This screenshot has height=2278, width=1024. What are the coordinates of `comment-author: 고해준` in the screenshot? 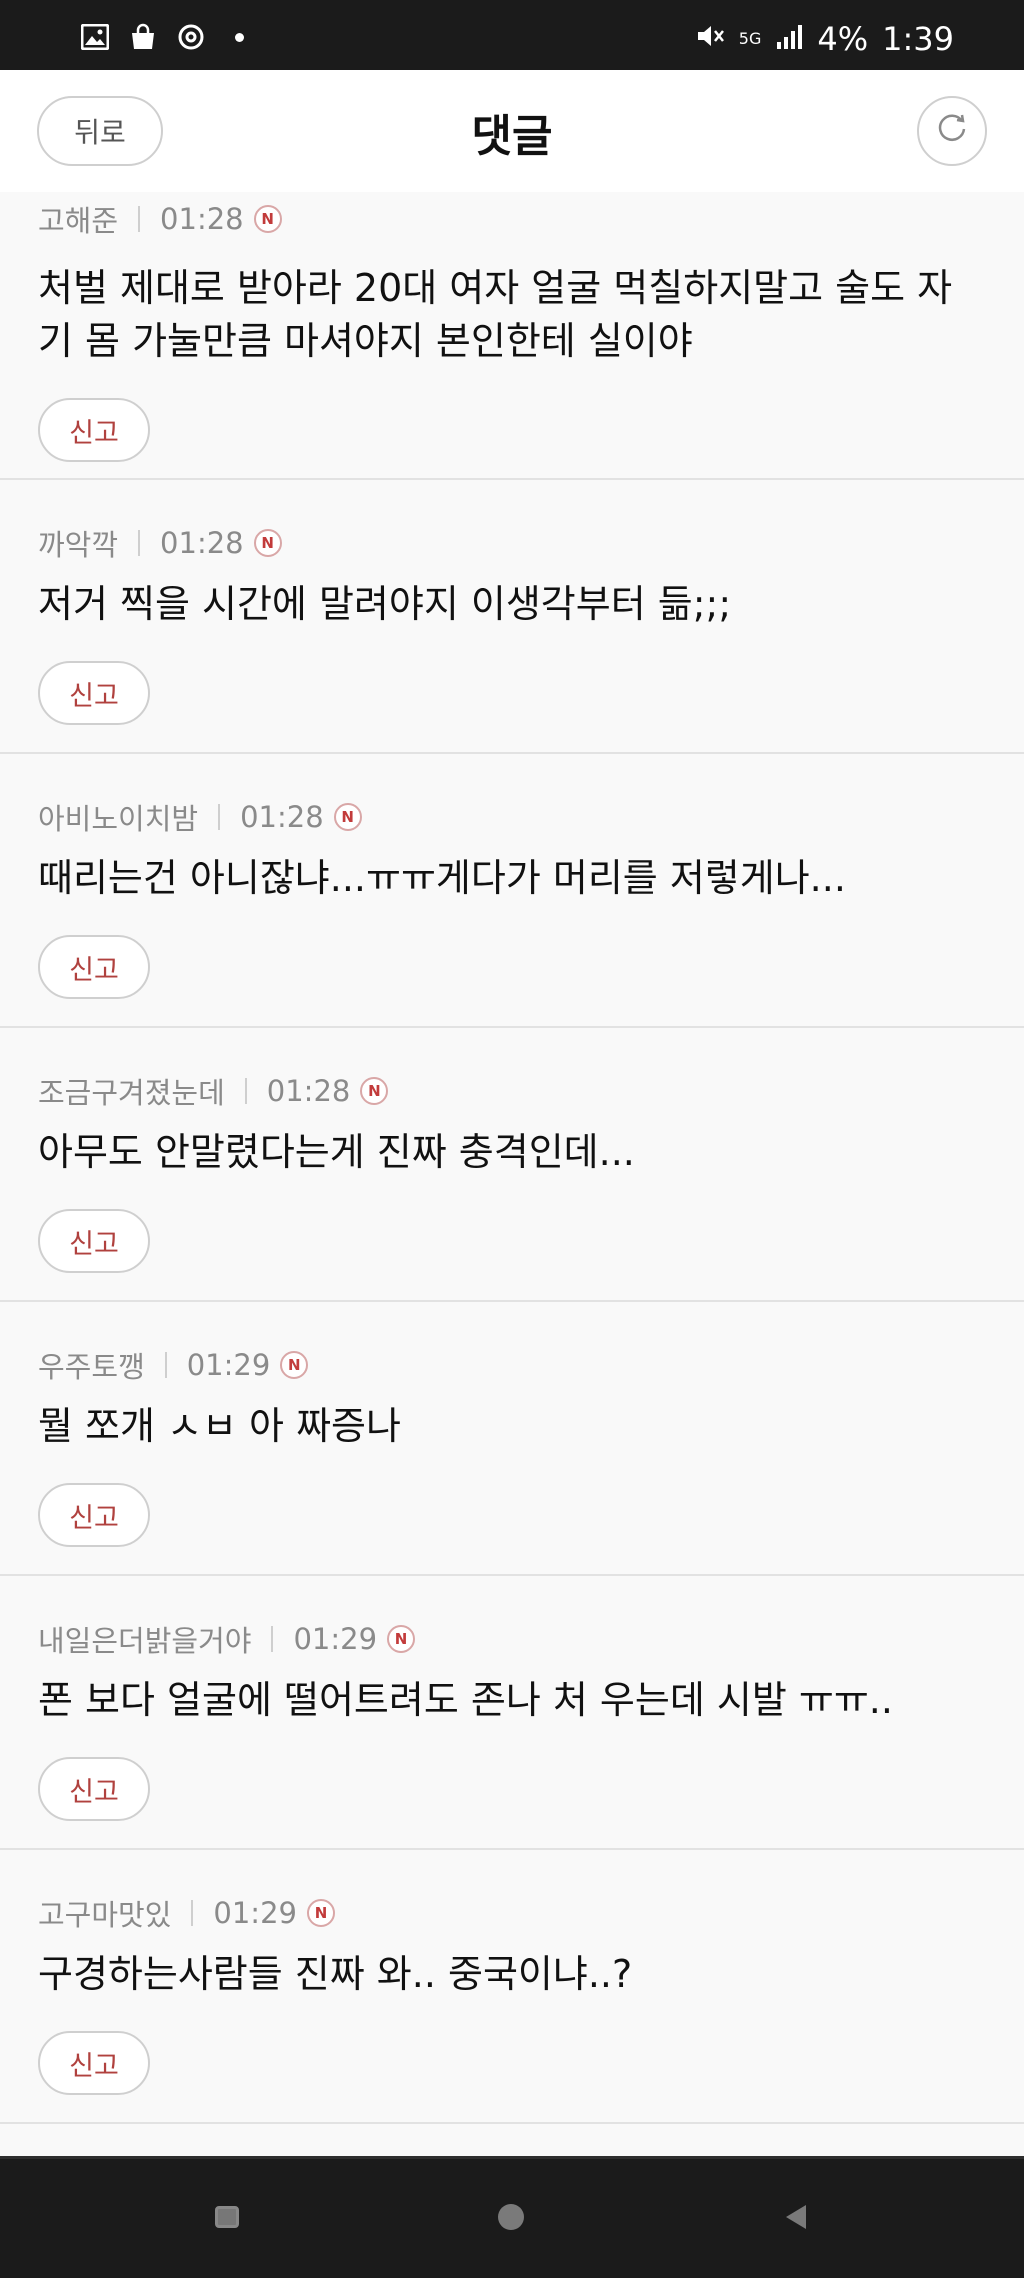 It's located at (78, 221).